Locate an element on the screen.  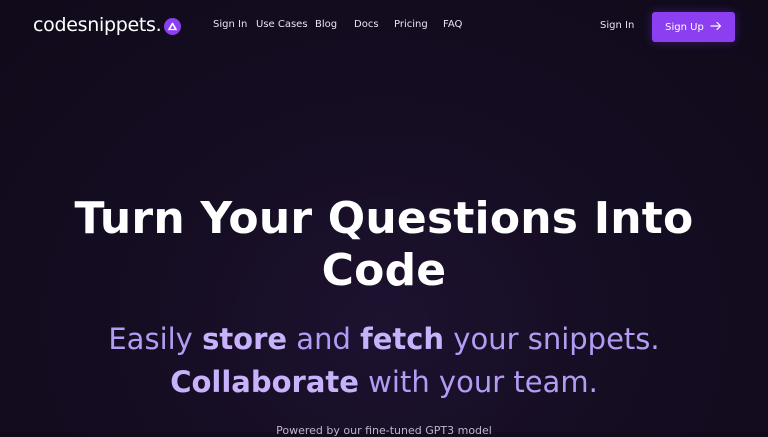
subtitle-highlight-fetch: fetch is located at coordinates (402, 339).